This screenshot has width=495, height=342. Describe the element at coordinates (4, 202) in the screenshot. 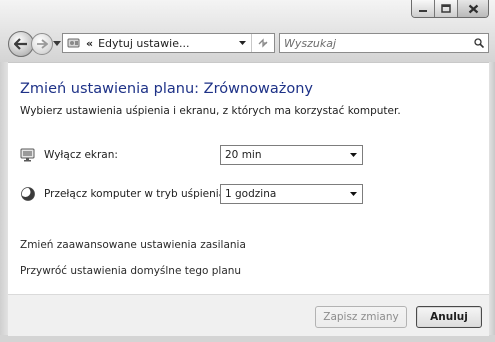

I see `window-frame-left` at that location.